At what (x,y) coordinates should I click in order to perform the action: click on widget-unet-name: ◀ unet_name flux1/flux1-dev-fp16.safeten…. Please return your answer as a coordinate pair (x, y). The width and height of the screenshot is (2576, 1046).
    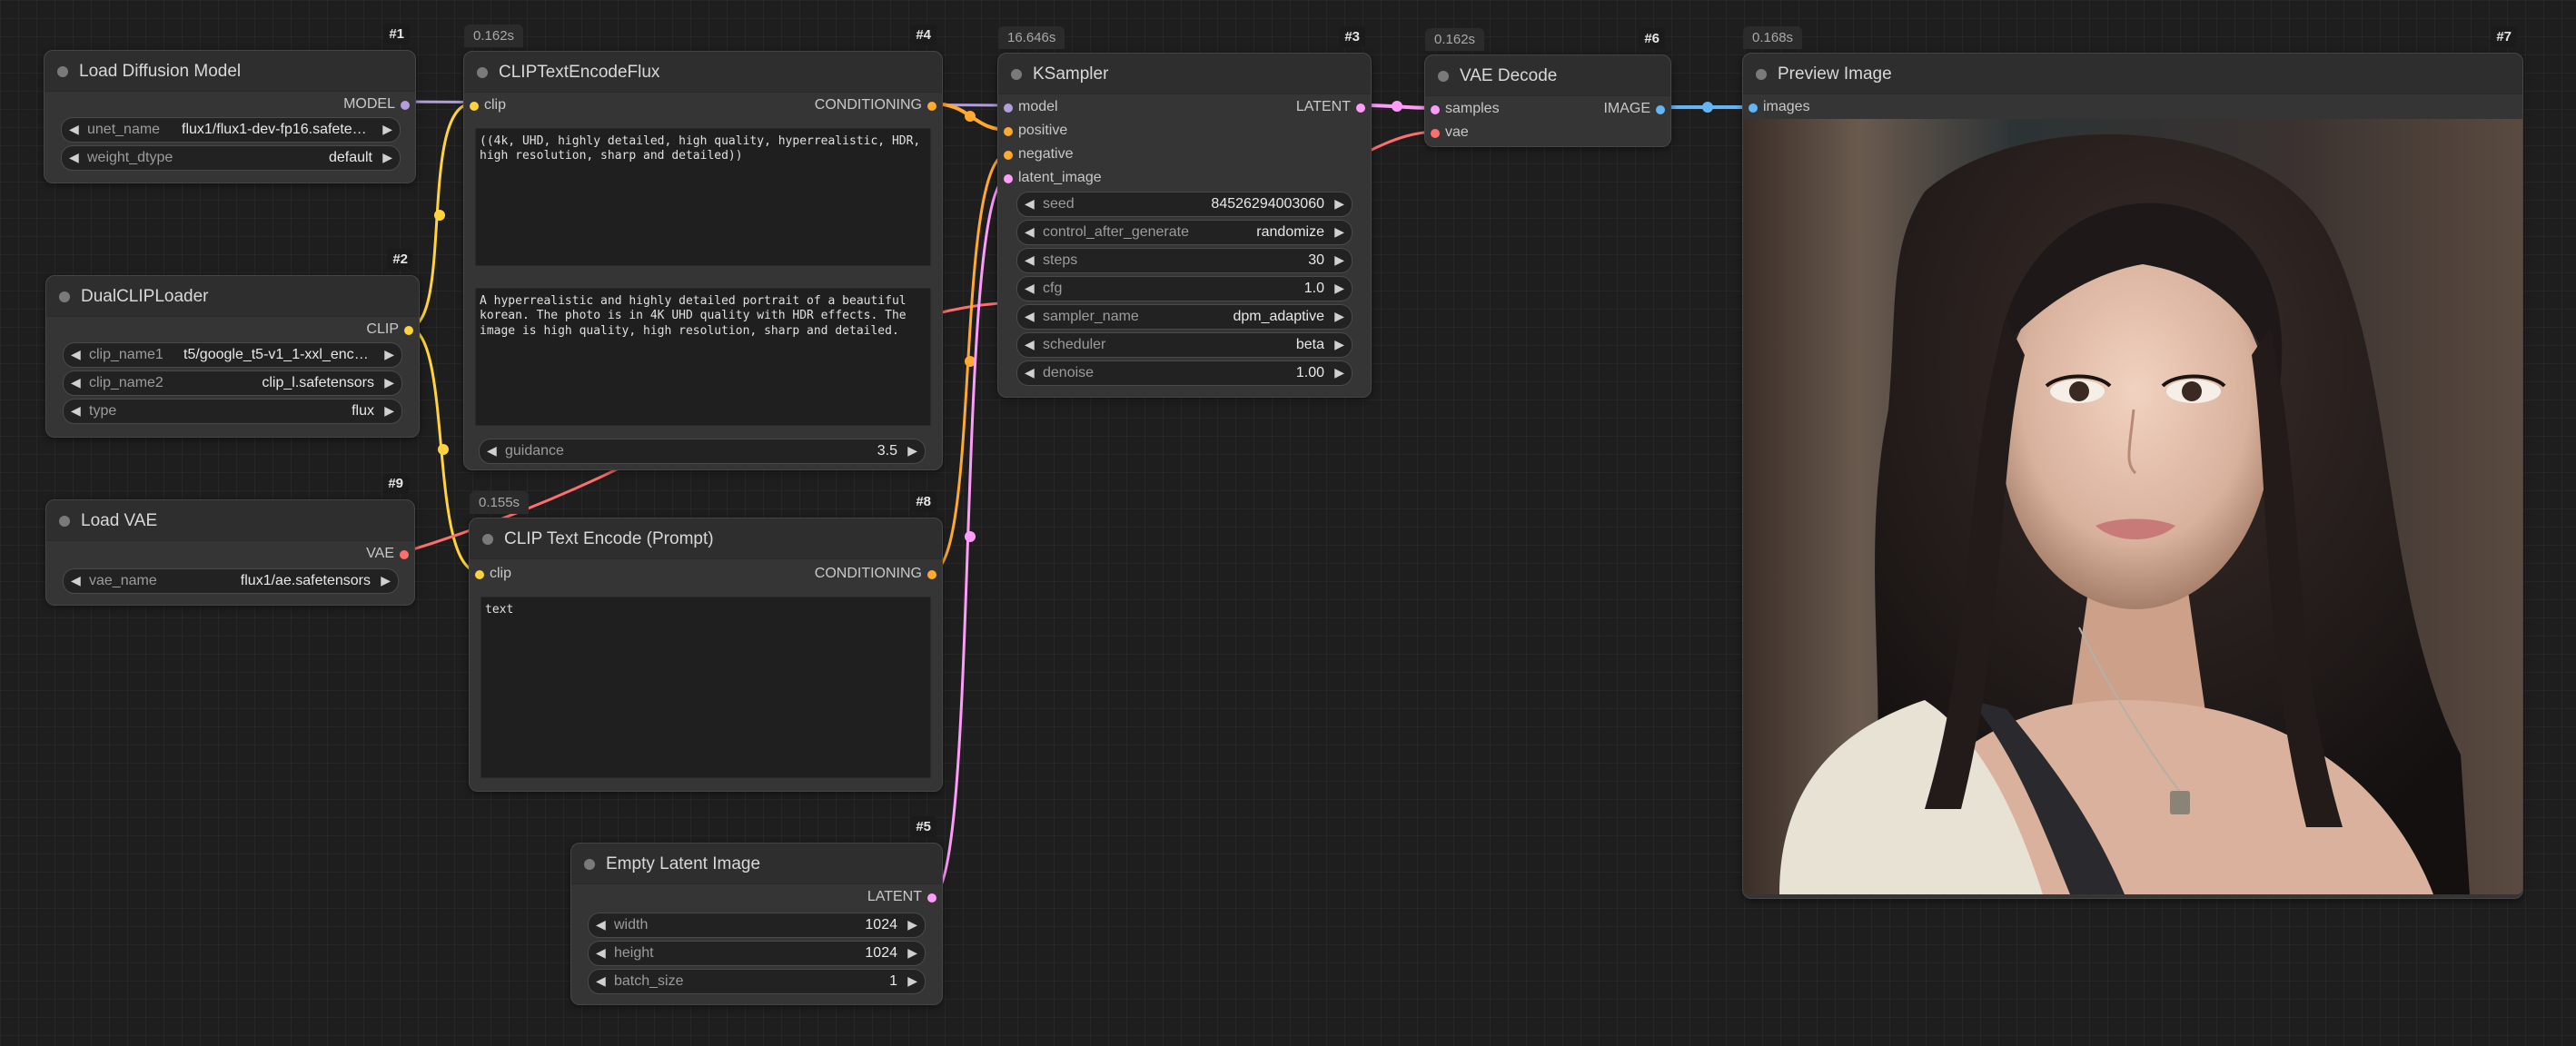
    Looking at the image, I should click on (231, 130).